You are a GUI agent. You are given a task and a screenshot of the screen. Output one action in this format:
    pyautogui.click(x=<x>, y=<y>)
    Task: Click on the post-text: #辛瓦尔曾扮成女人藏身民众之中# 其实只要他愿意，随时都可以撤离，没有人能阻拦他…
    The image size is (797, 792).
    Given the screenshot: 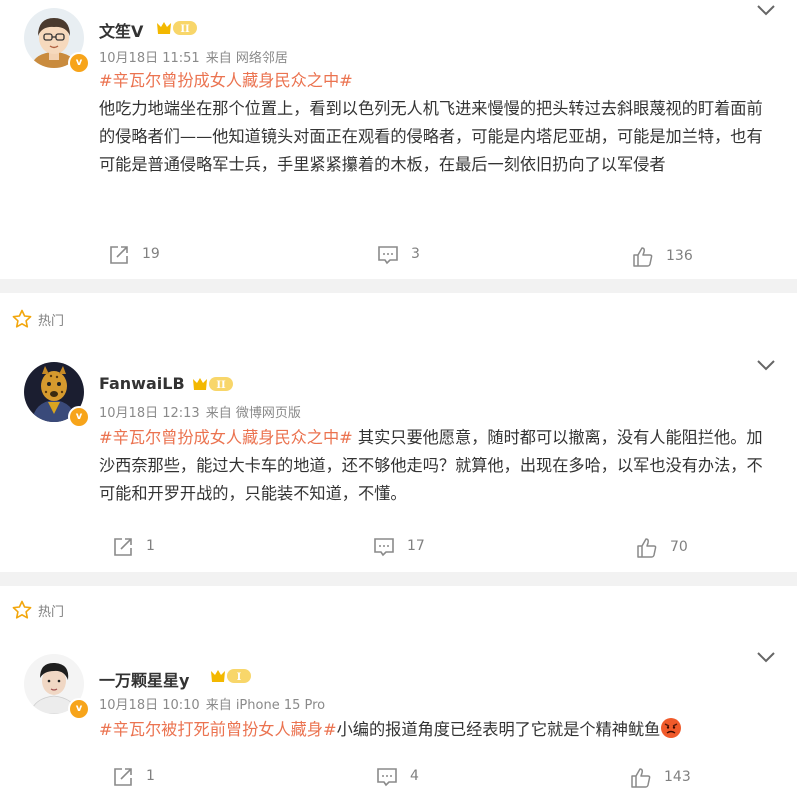 What is the action you would take?
    pyautogui.click(x=435, y=466)
    